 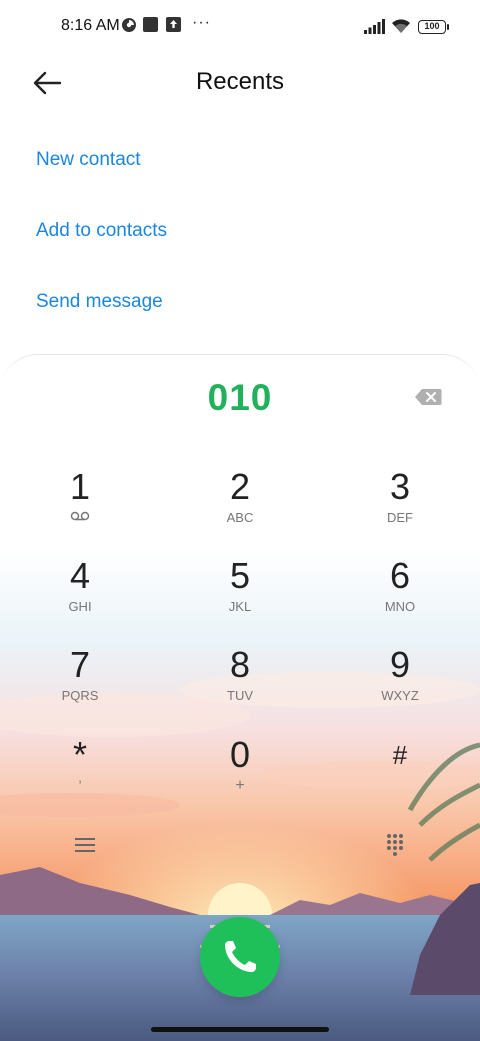 I want to click on keypad-icon, so click(x=395, y=845).